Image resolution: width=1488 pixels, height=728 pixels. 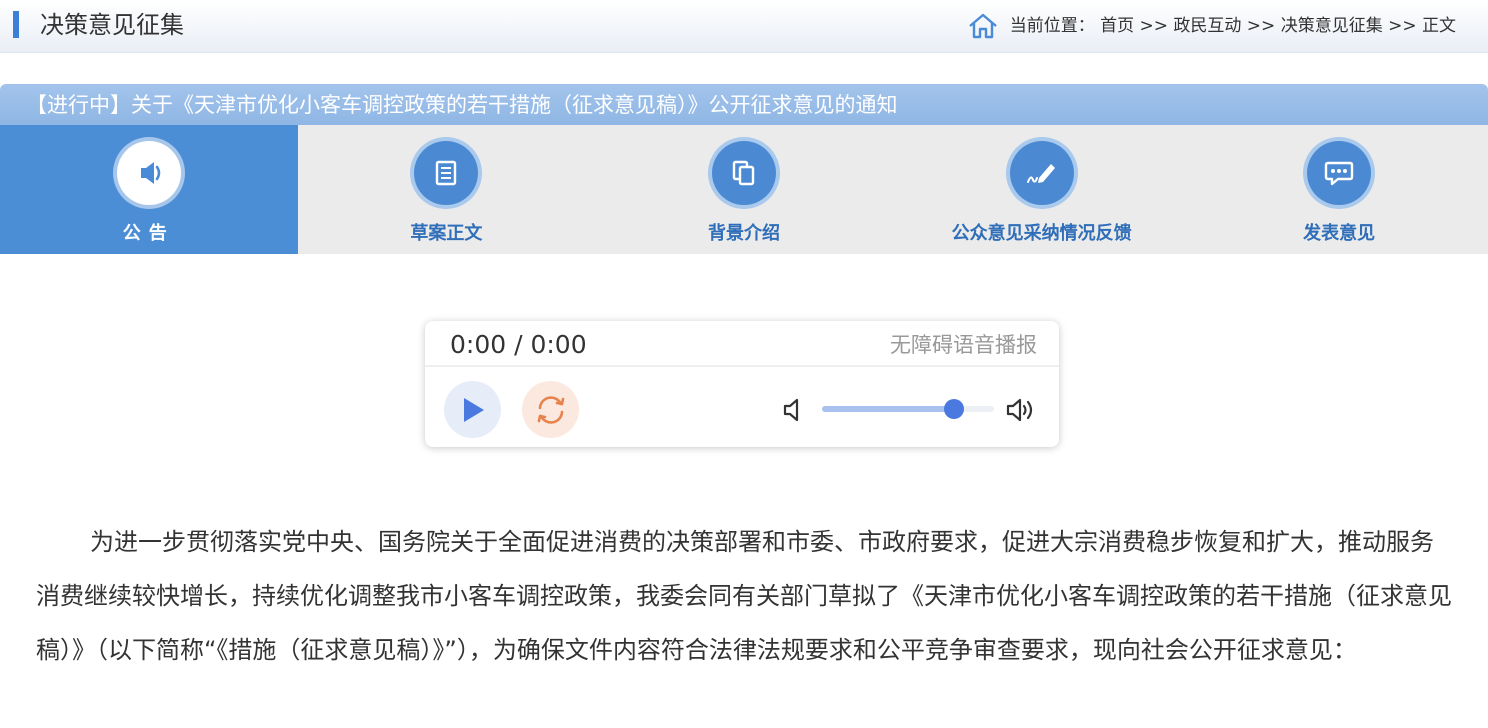 What do you see at coordinates (1022, 410) in the screenshot?
I see `volume-high-icon` at bounding box center [1022, 410].